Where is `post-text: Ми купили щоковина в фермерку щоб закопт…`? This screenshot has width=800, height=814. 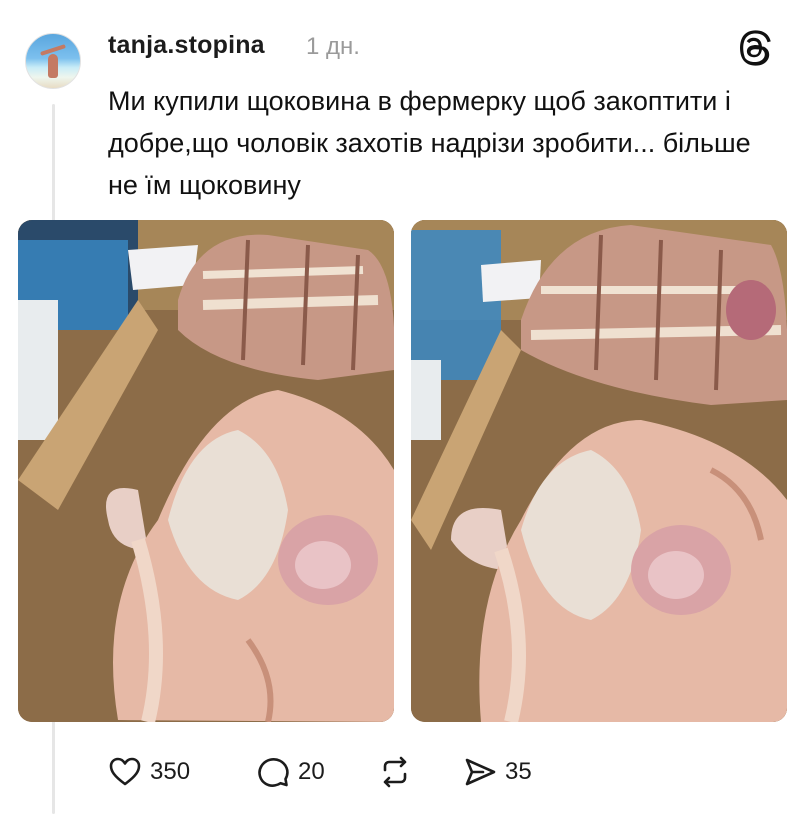 post-text: Ми купили щоковина в фермерку щоб закопт… is located at coordinates (433, 143).